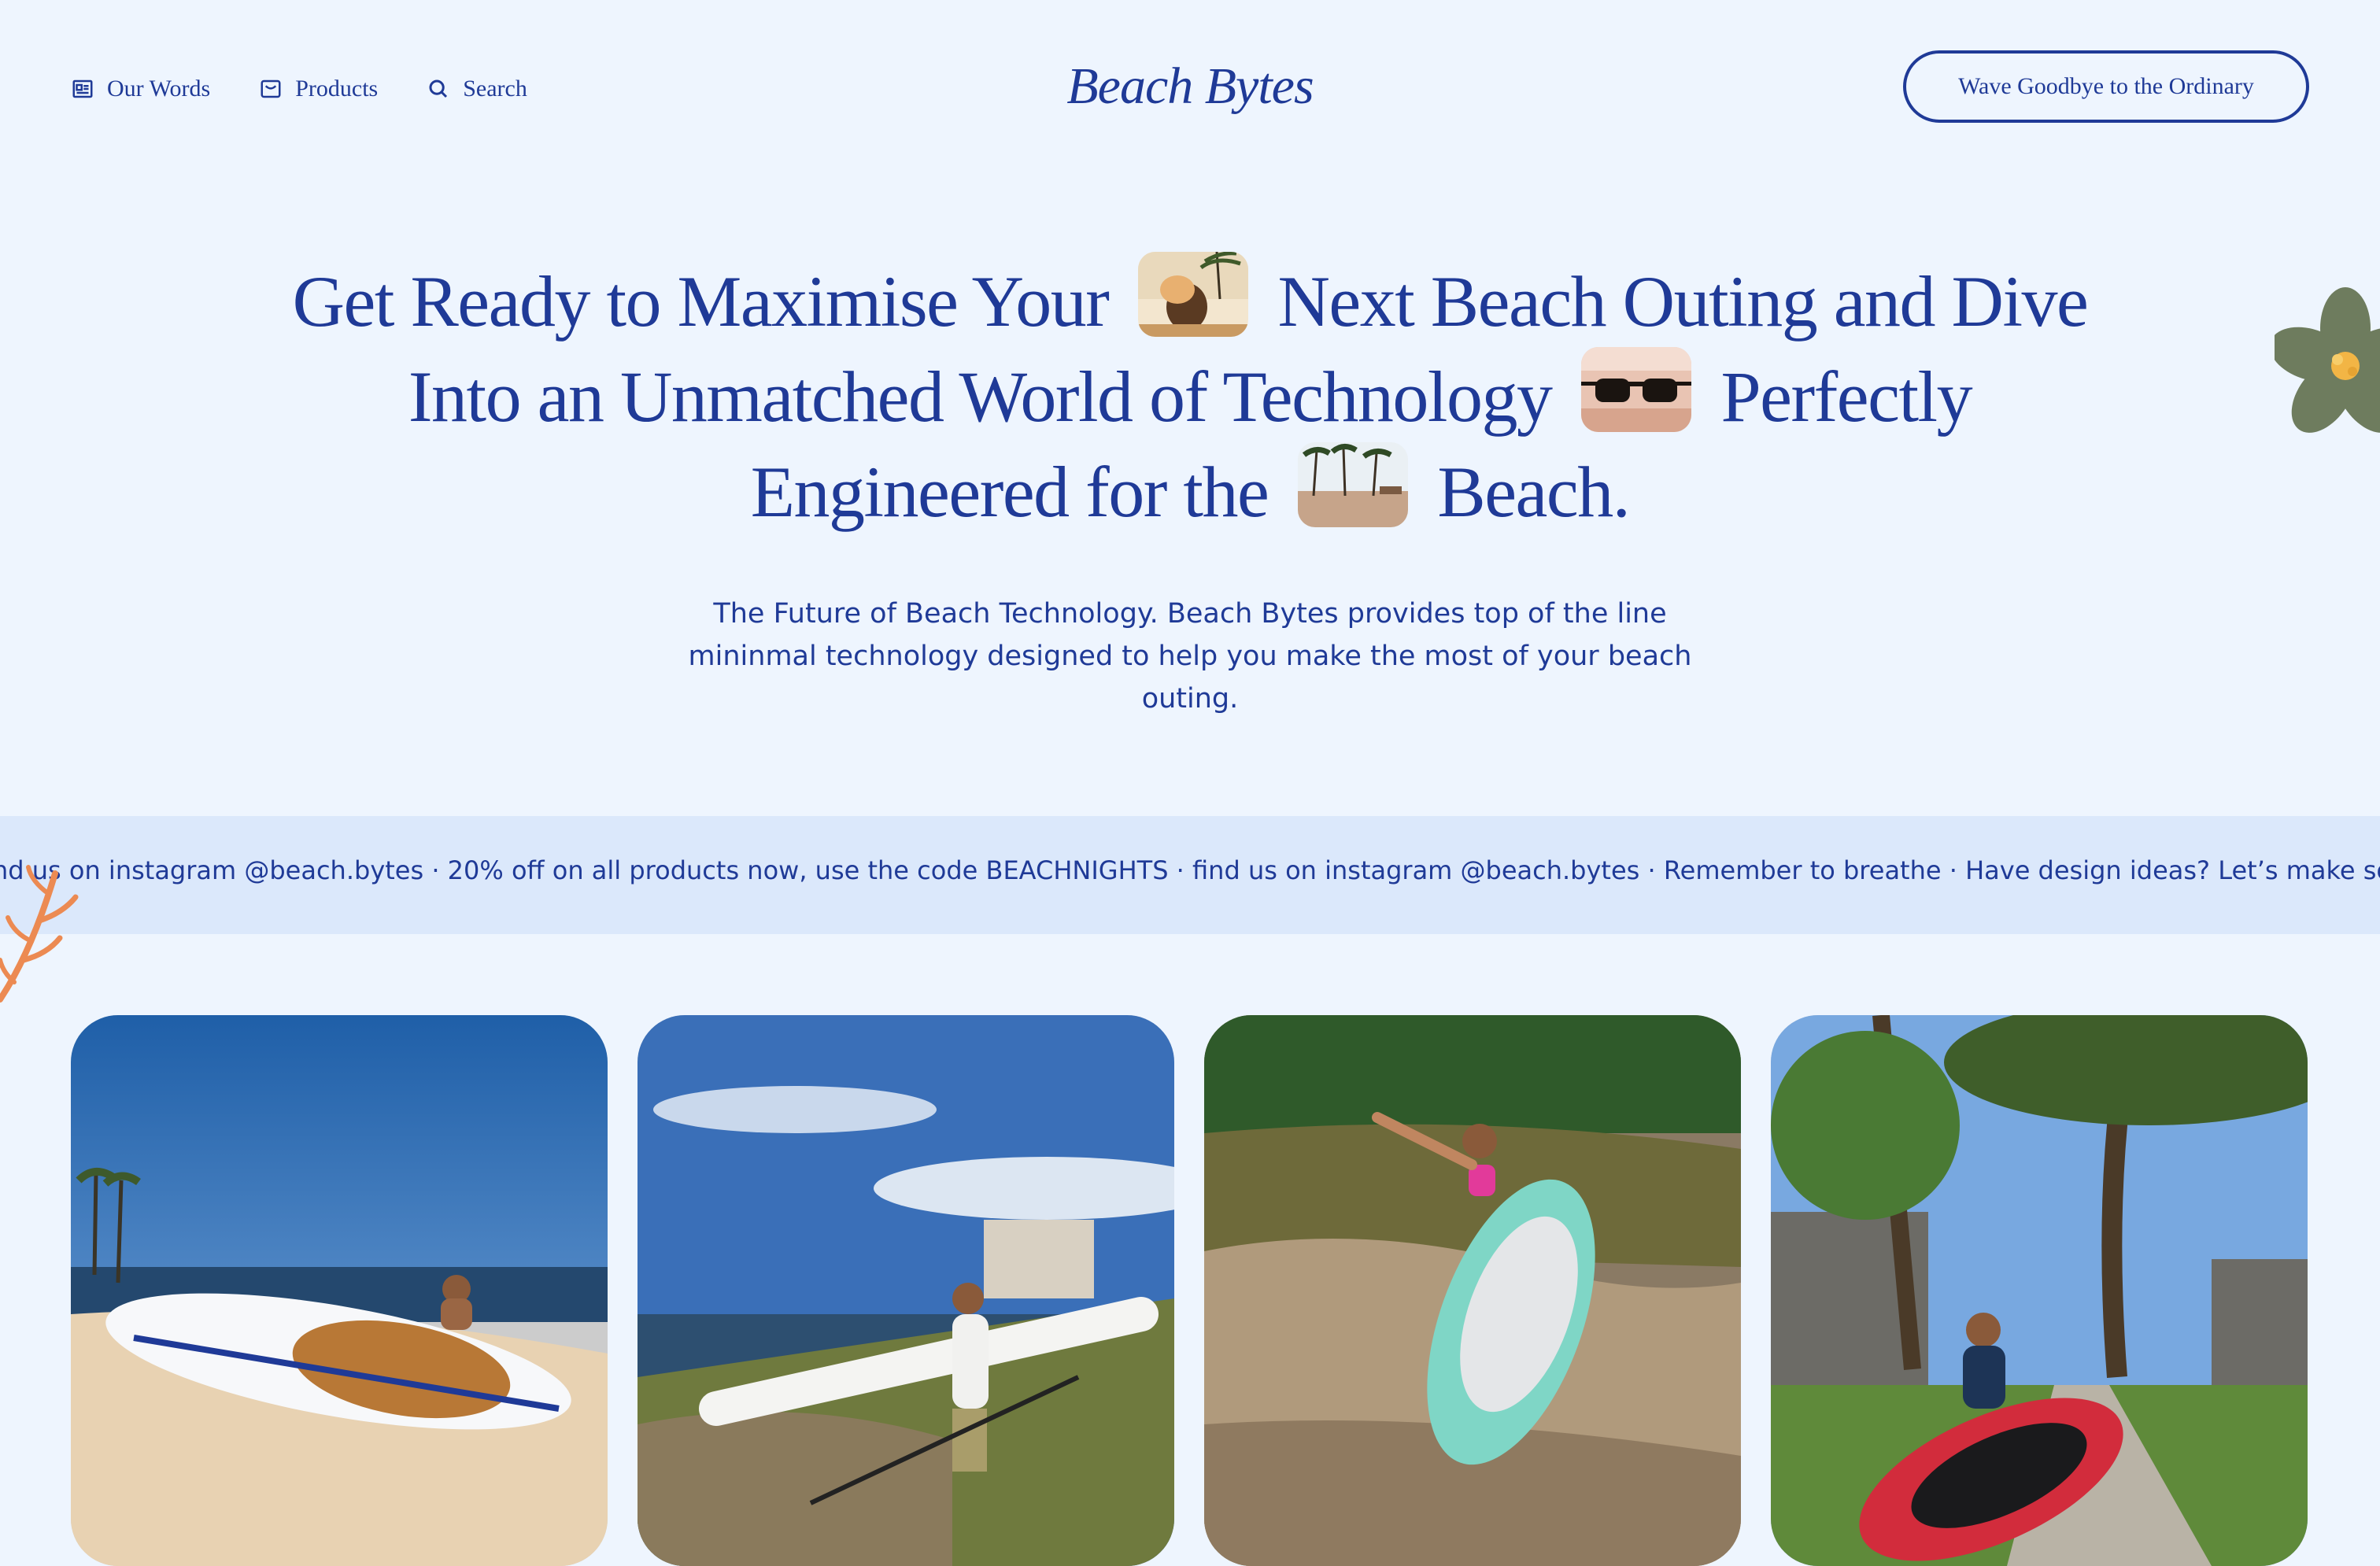 Image resolution: width=2380 pixels, height=1566 pixels. Describe the element at coordinates (271, 88) in the screenshot. I see `inbox-icon` at that location.